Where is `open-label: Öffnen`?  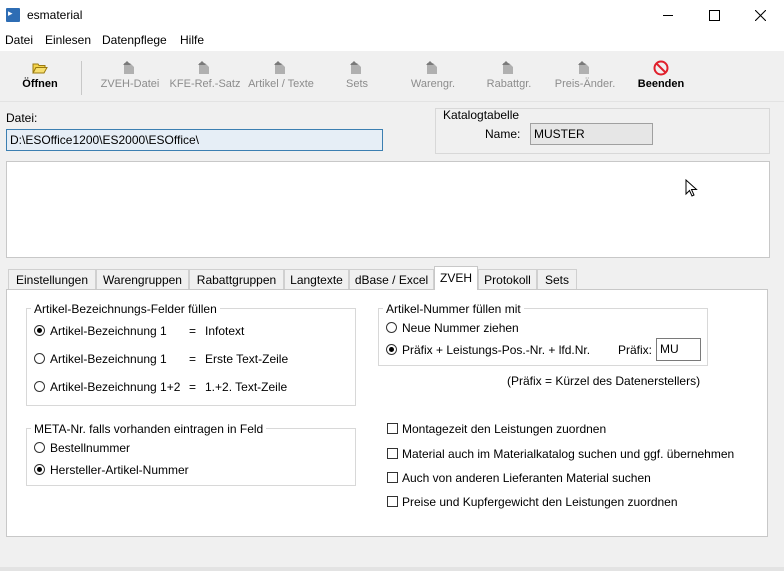
open-label: Öffnen is located at coordinates (40, 84).